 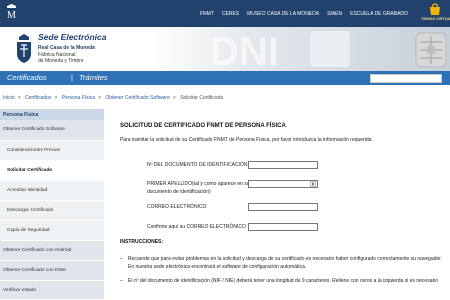 What do you see at coordinates (230, 14) in the screenshot?
I see `top-nav-ceres: CERES` at bounding box center [230, 14].